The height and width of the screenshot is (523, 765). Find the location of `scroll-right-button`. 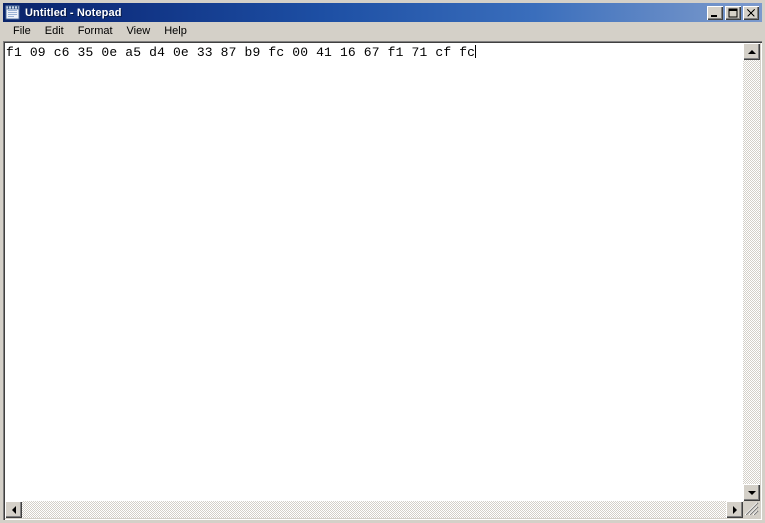

scroll-right-button is located at coordinates (734, 509).